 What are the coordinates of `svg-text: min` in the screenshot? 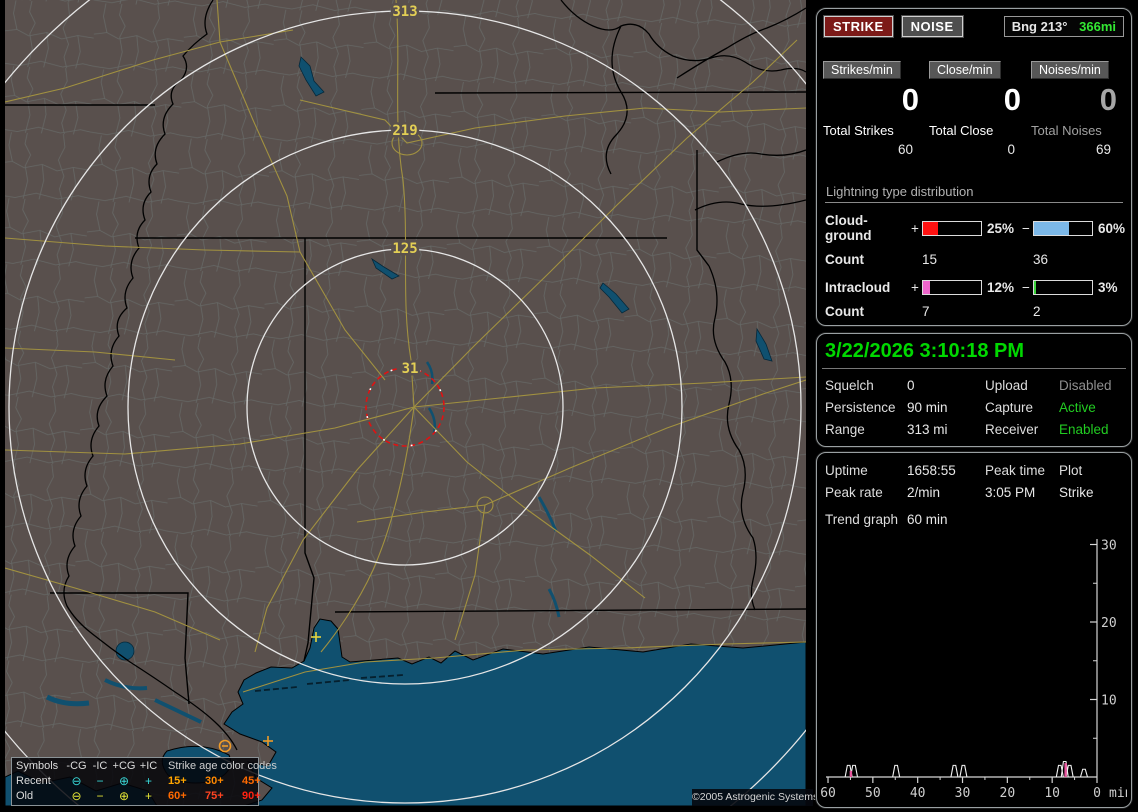 It's located at (1118, 793).